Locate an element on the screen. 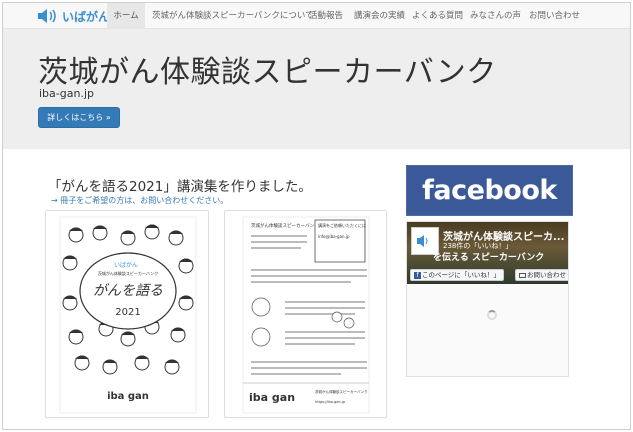 The height and width of the screenshot is (432, 633). facebook-like-button: f このページに「いいね！」 is located at coordinates (457, 275).